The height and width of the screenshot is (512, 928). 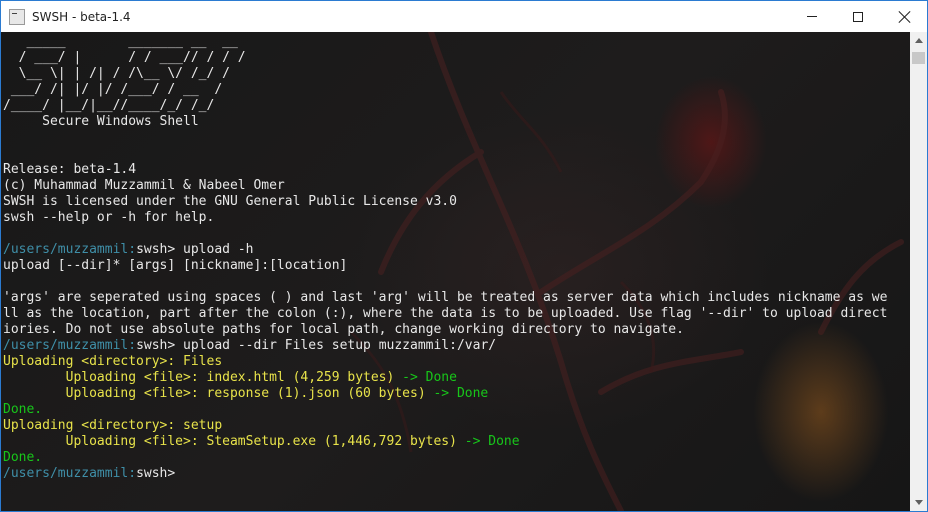 I want to click on close-icon, so click(x=904, y=17).